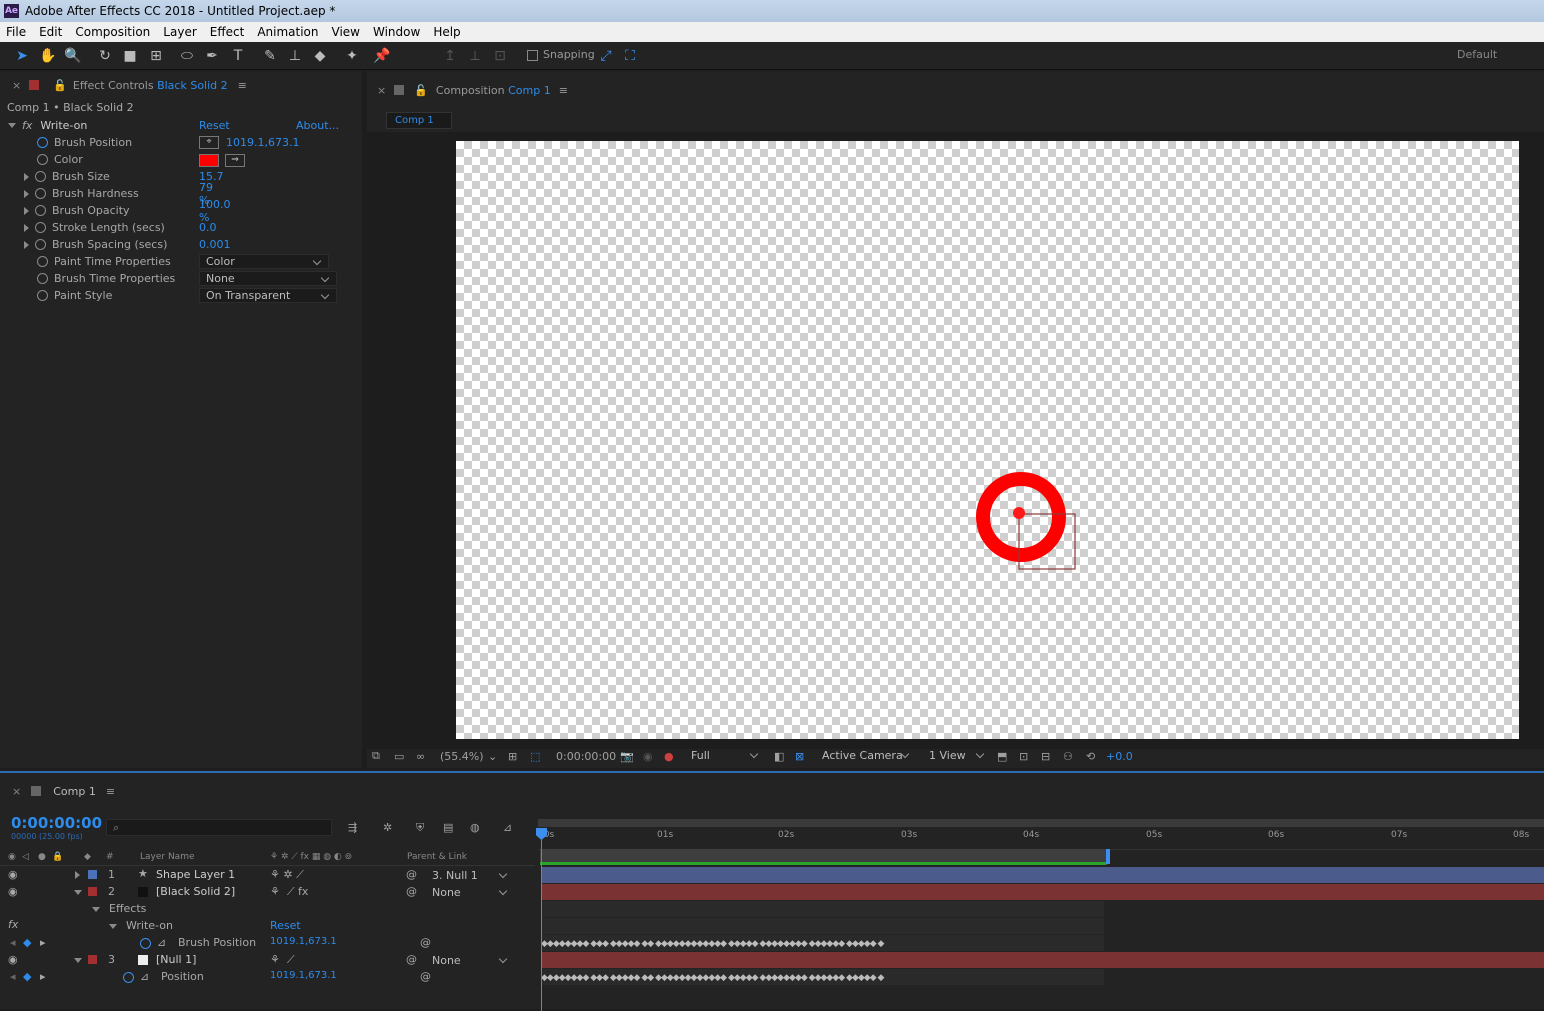 This screenshot has height=1011, width=1544. I want to click on layer-row: ◉ 3 [Null 1] ⚘ ⟋ @ None, so click(267, 960).